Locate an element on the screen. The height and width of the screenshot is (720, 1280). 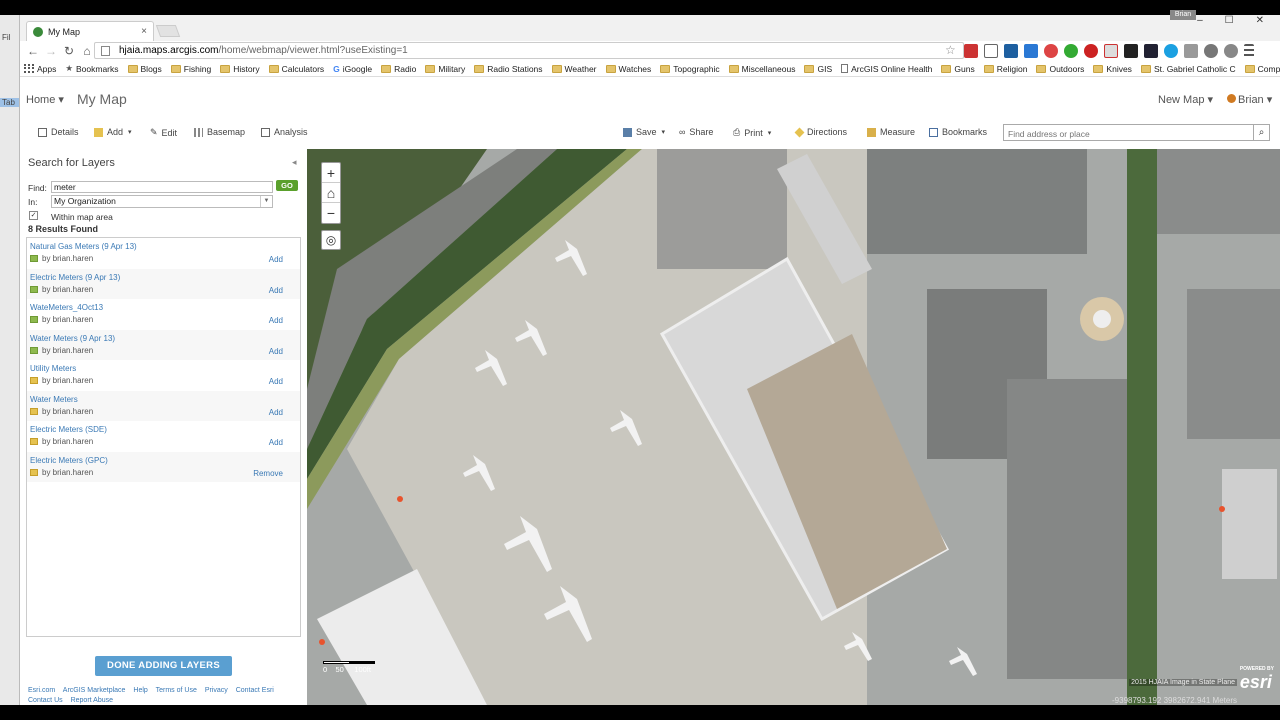
zoom-out-button: − is located at coordinates (331, 213).